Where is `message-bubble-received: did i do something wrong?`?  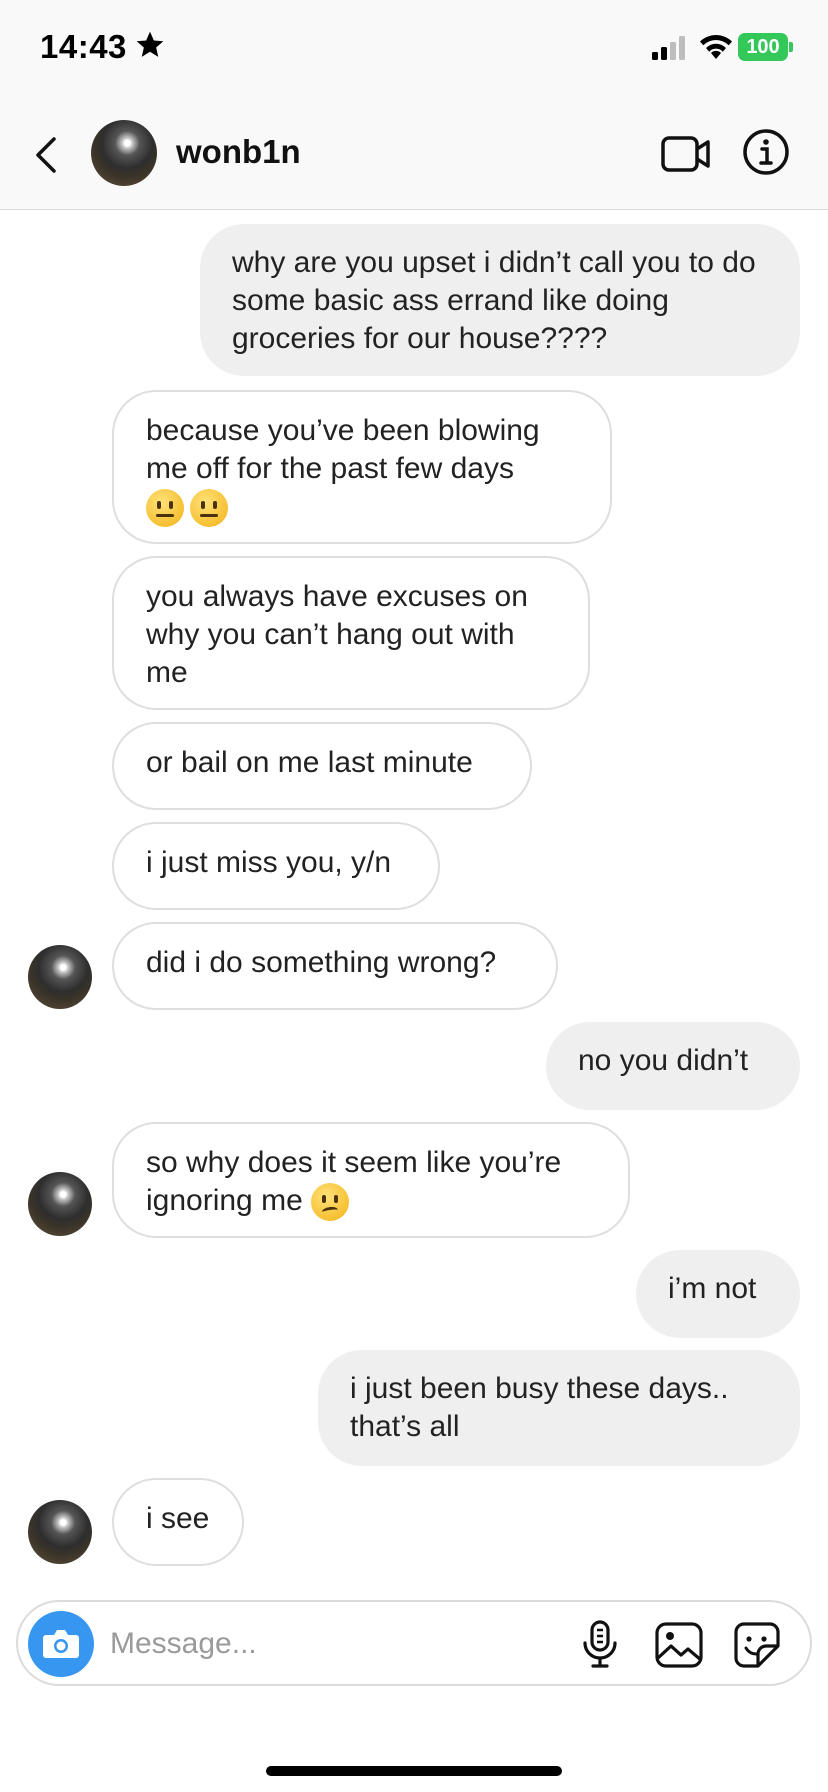
message-bubble-received: did i do something wrong? is located at coordinates (335, 966).